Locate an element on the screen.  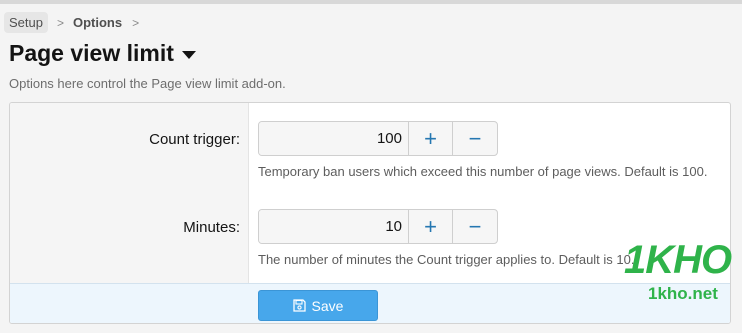
breadcrumb-options-link: Options is located at coordinates (97, 22).